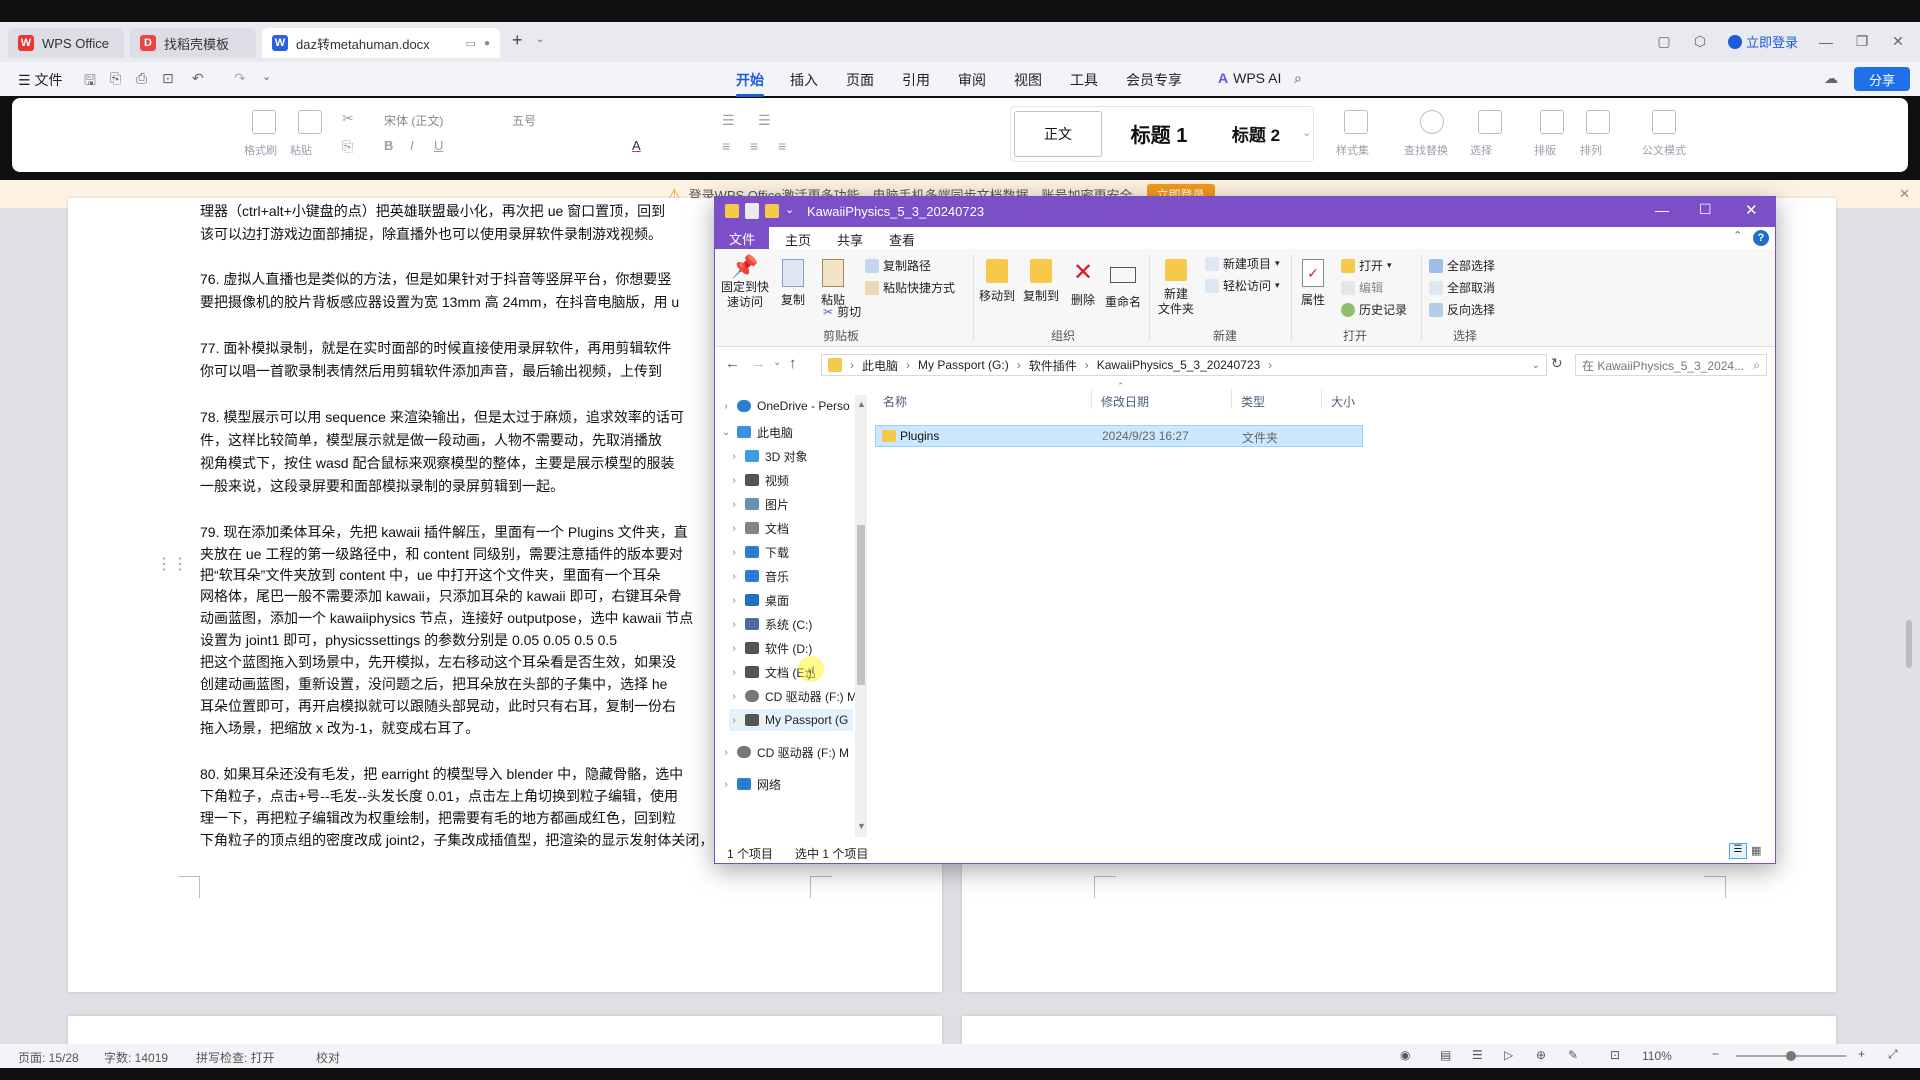 The height and width of the screenshot is (1080, 1920). Describe the element at coordinates (66, 43) in the screenshot. I see `tab-wps-office: W WPS Office` at that location.